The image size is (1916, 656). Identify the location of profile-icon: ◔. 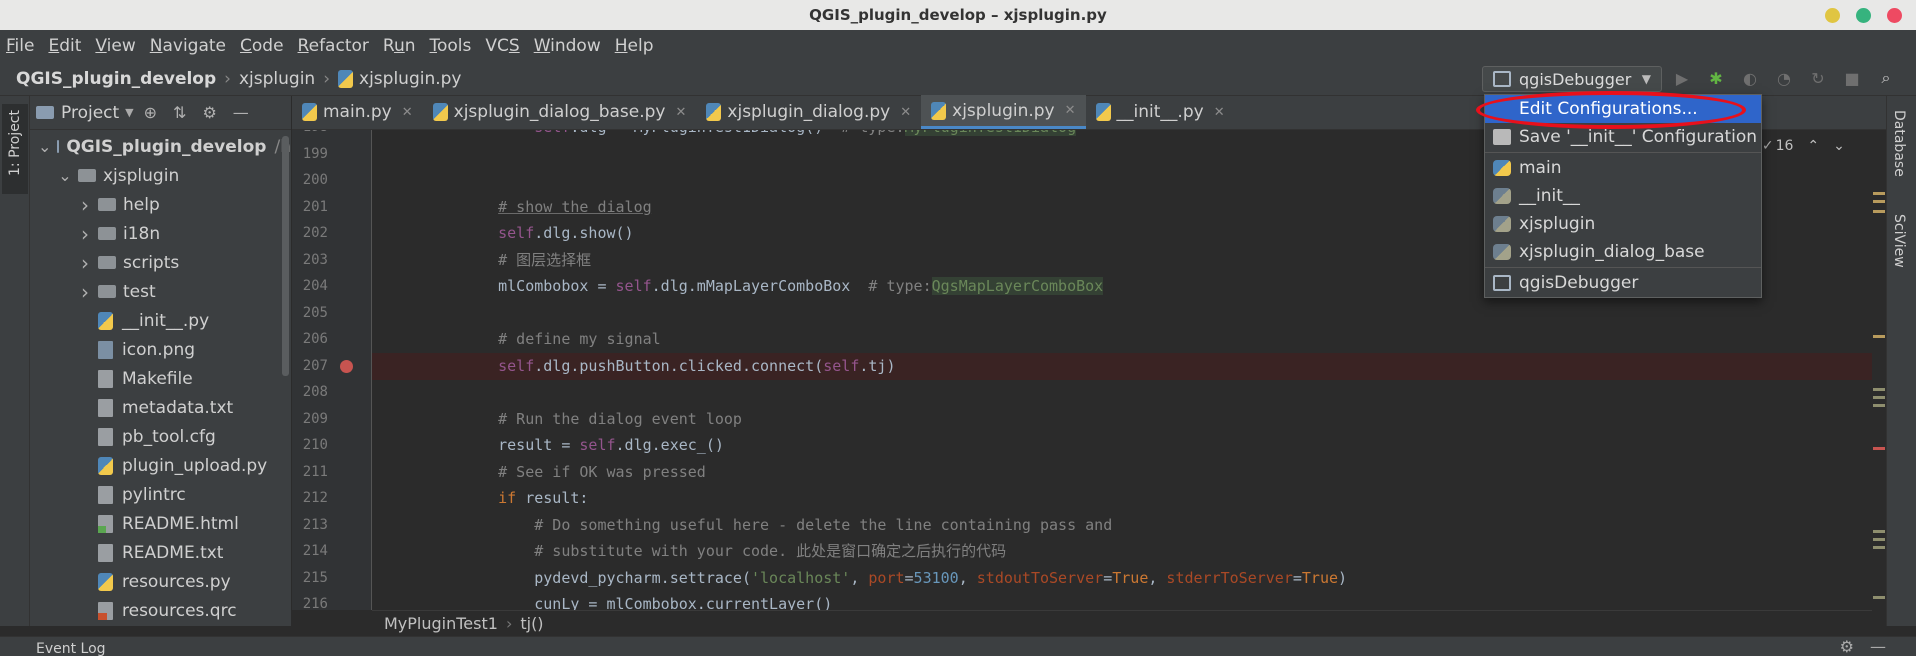
(1784, 78).